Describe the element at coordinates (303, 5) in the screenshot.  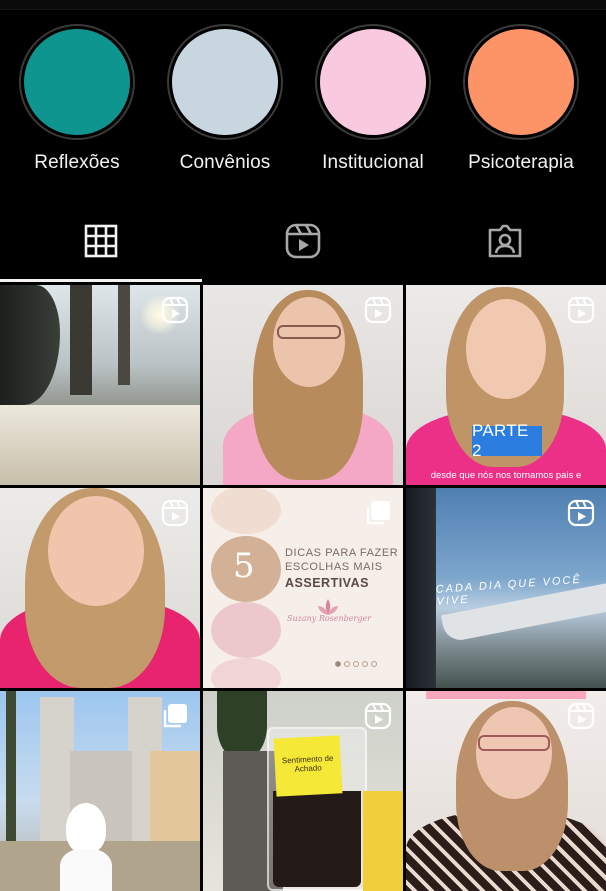
I see `status-bar-strip` at that location.